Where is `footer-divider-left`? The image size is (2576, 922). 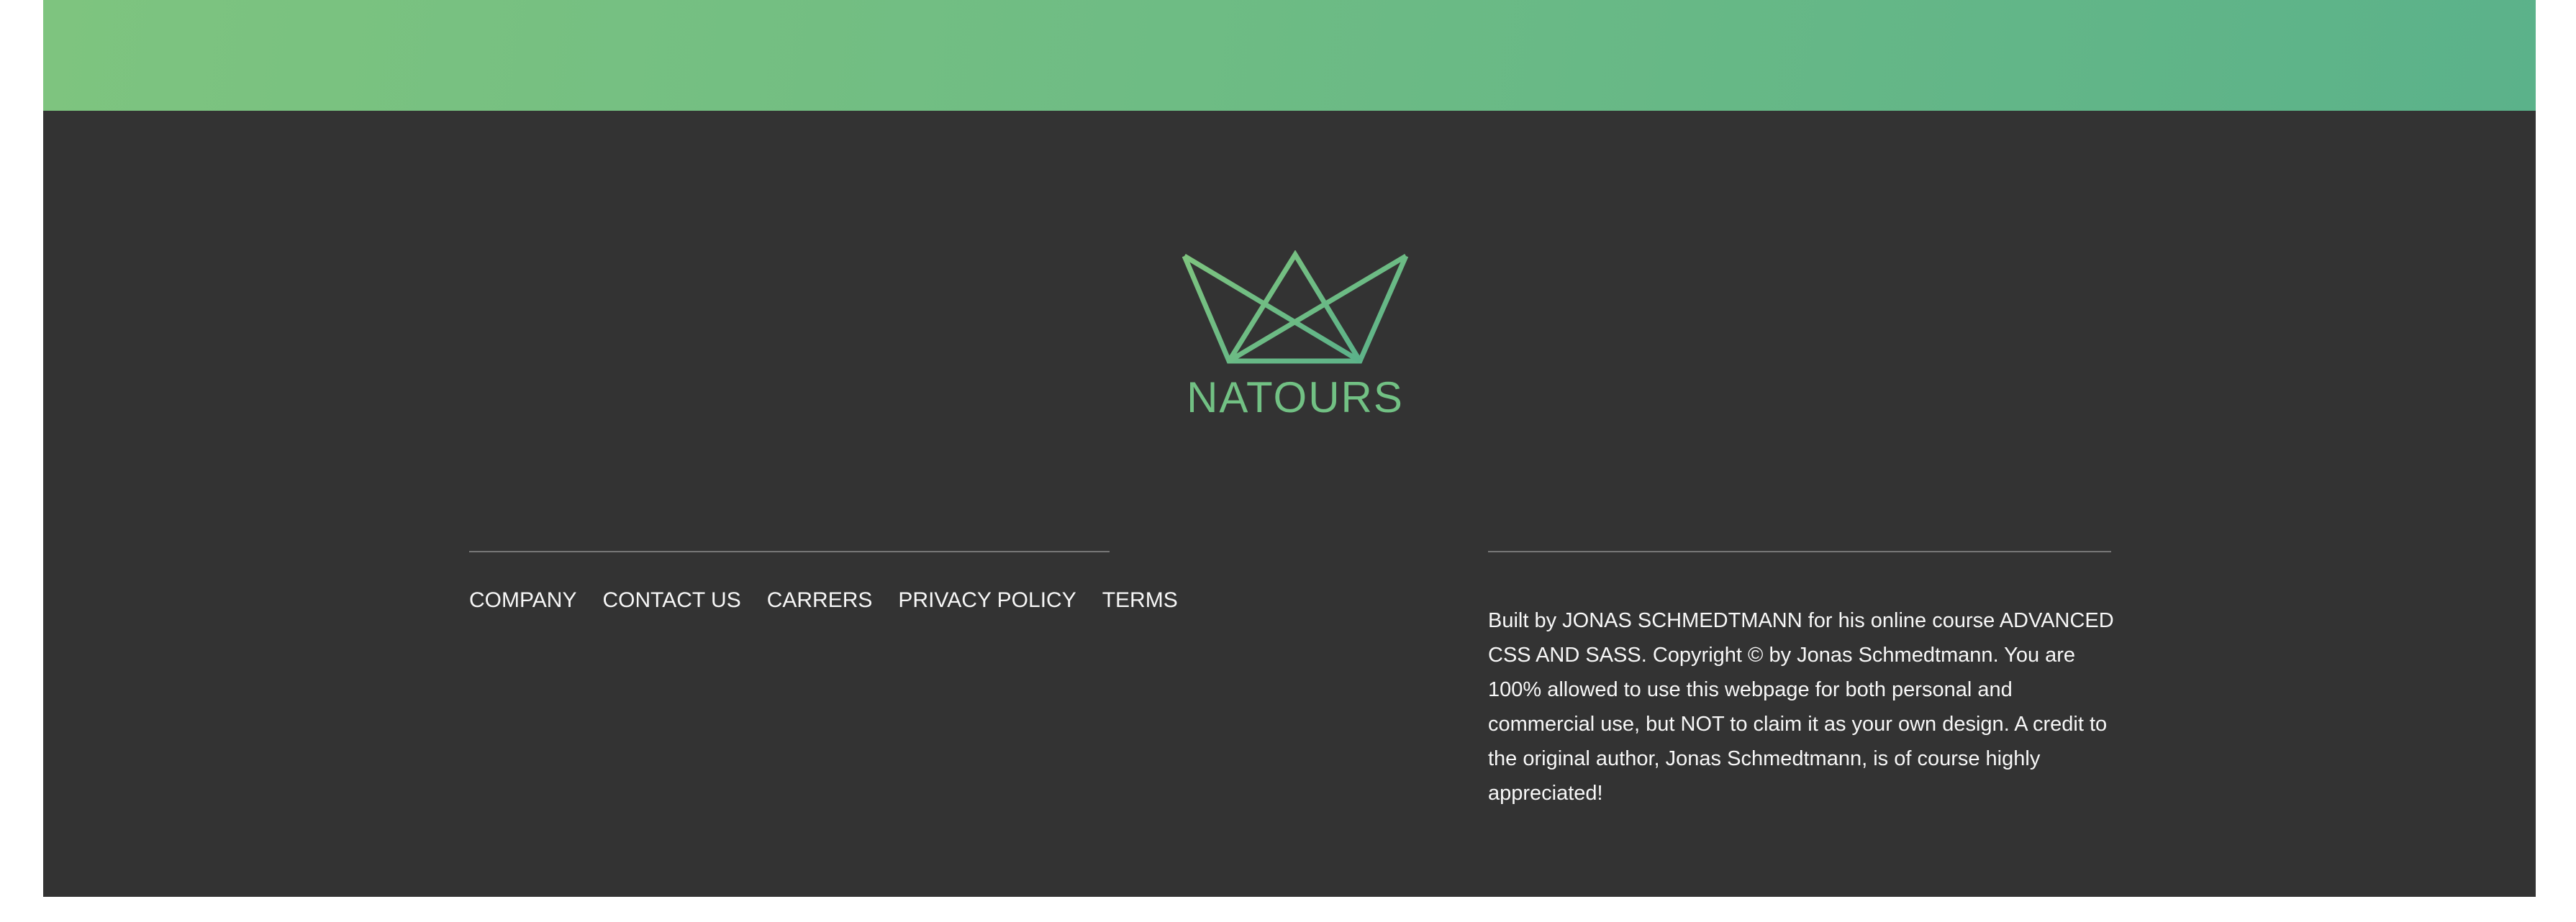
footer-divider-left is located at coordinates (789, 551).